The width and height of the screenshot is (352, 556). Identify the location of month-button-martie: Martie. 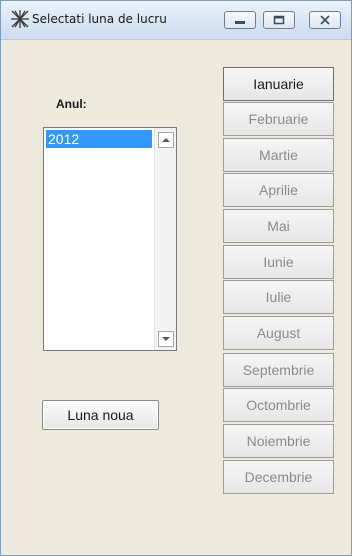
(278, 155).